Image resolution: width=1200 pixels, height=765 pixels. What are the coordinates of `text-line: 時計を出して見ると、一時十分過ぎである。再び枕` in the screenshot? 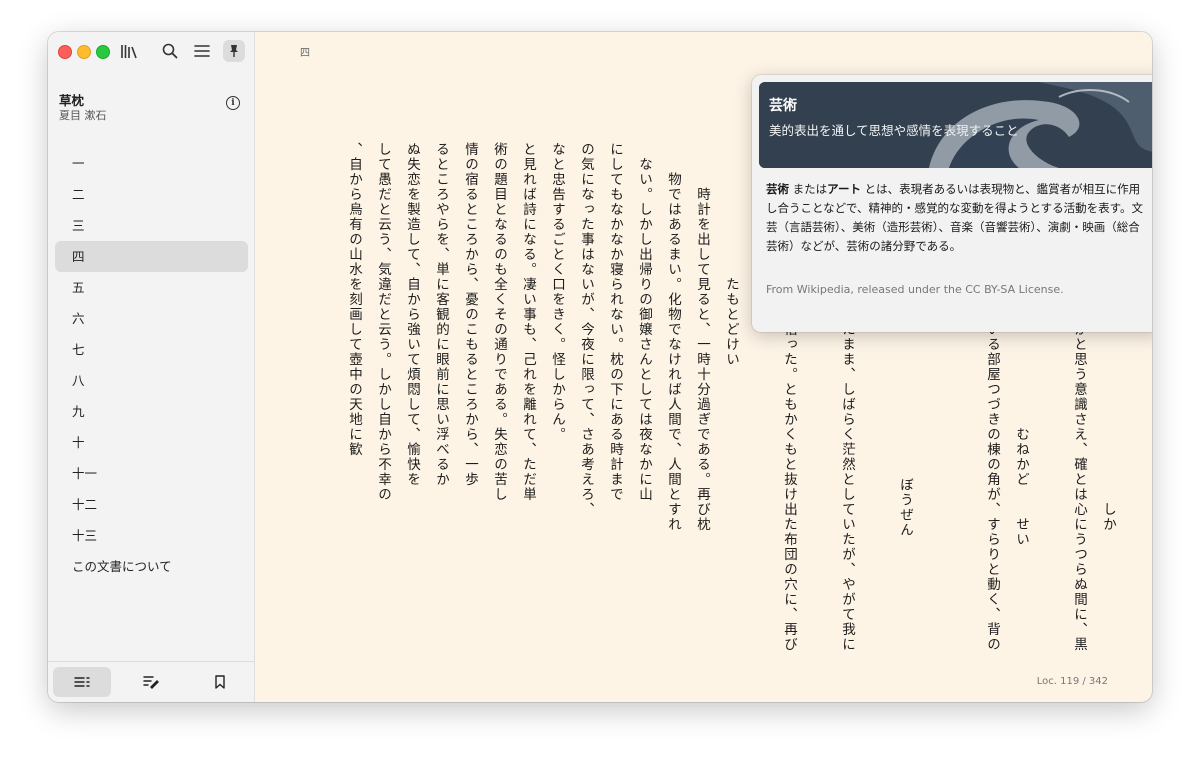 It's located at (702, 307).